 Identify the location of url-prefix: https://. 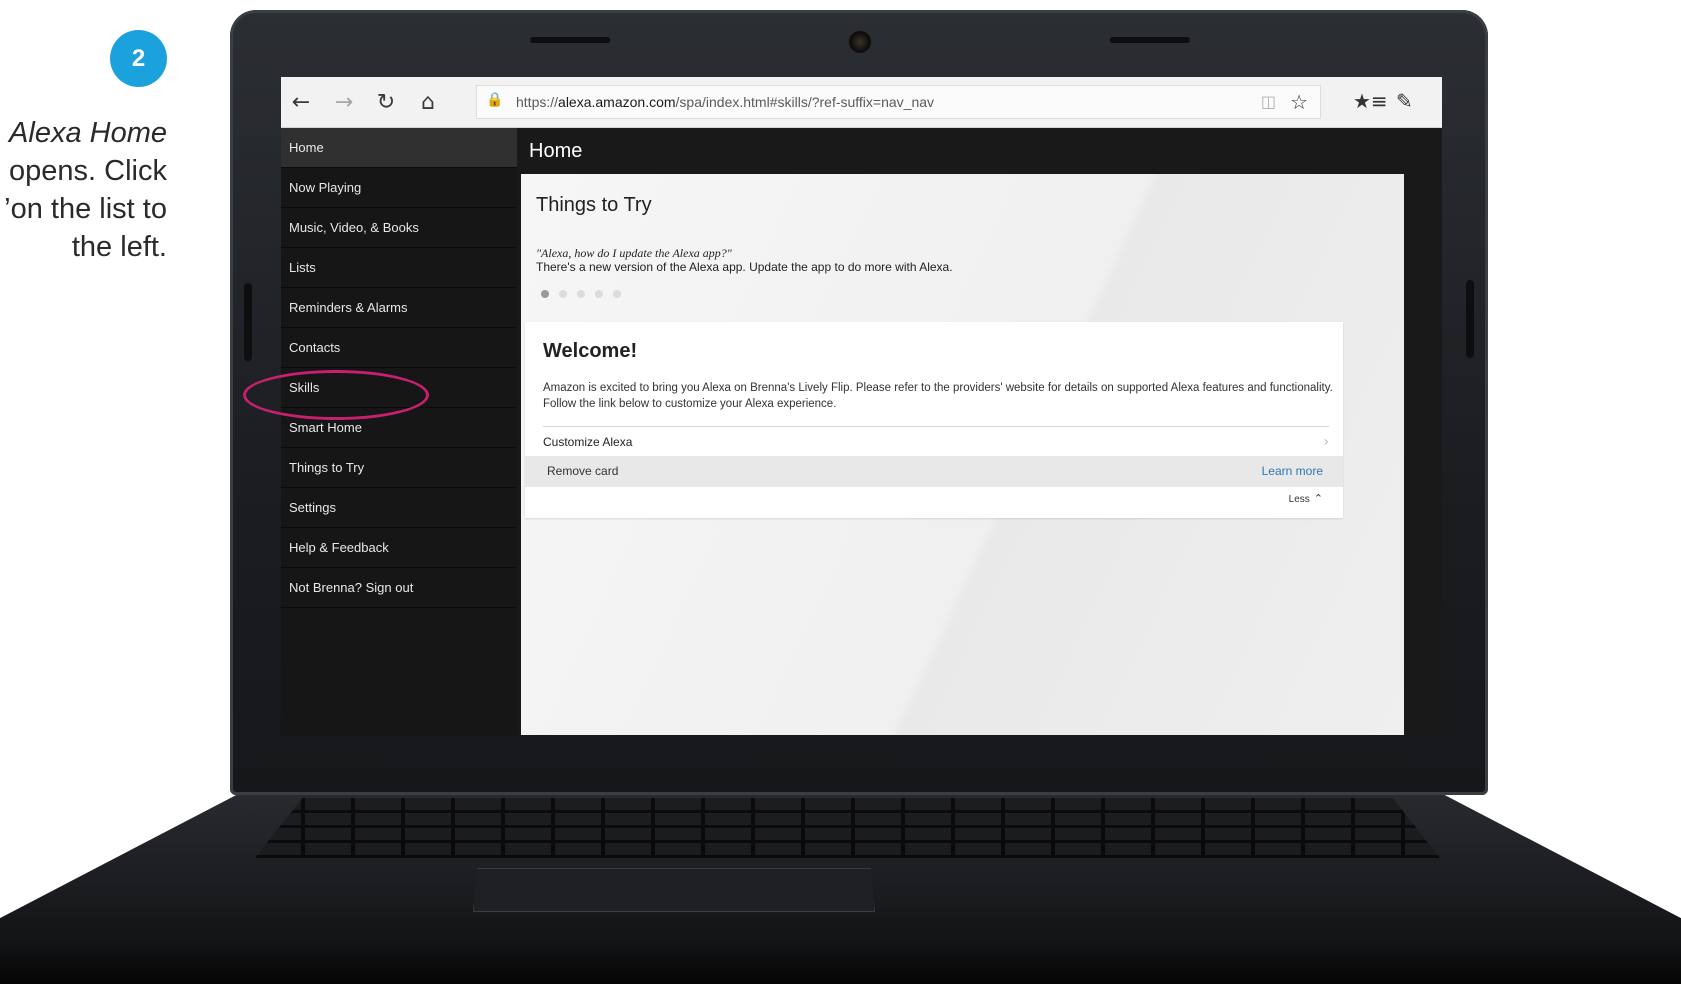
(537, 102).